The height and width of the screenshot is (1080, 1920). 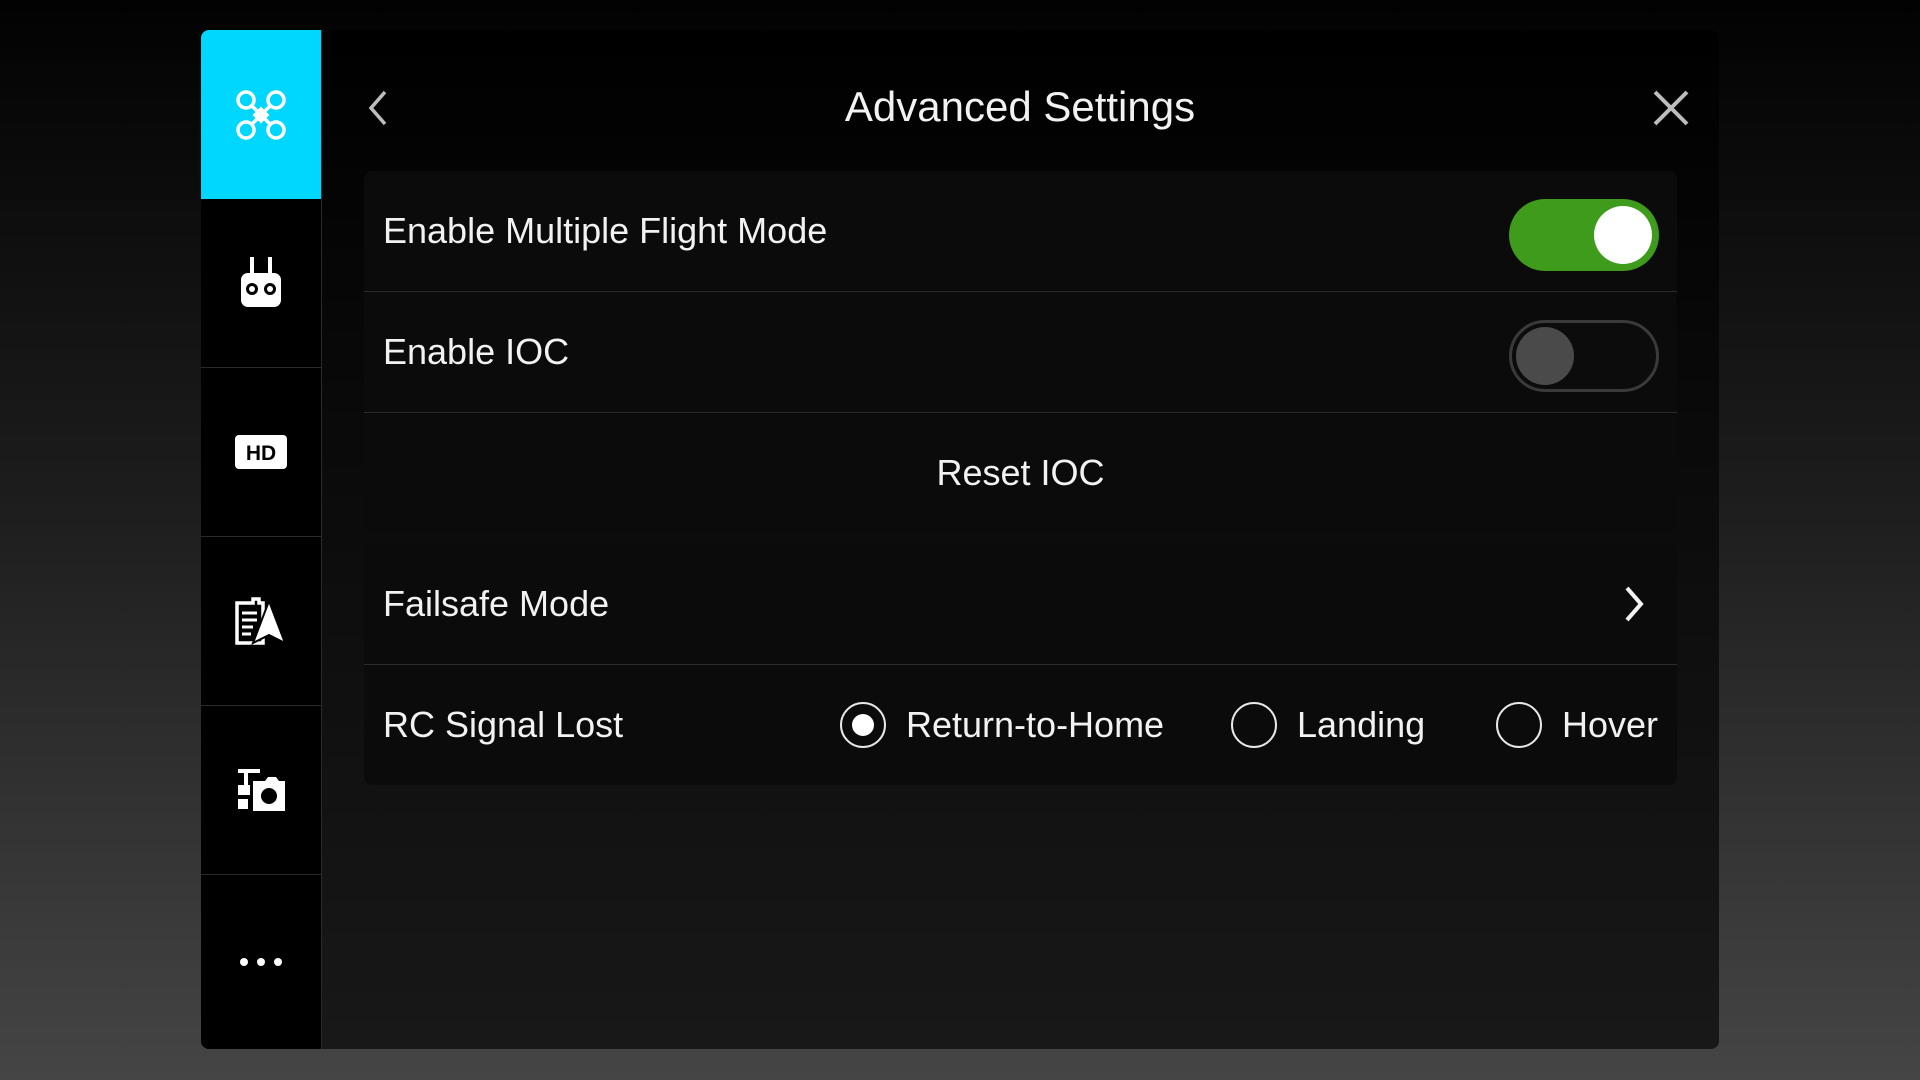 What do you see at coordinates (1610, 724) in the screenshot?
I see `radio-label: Hover` at bounding box center [1610, 724].